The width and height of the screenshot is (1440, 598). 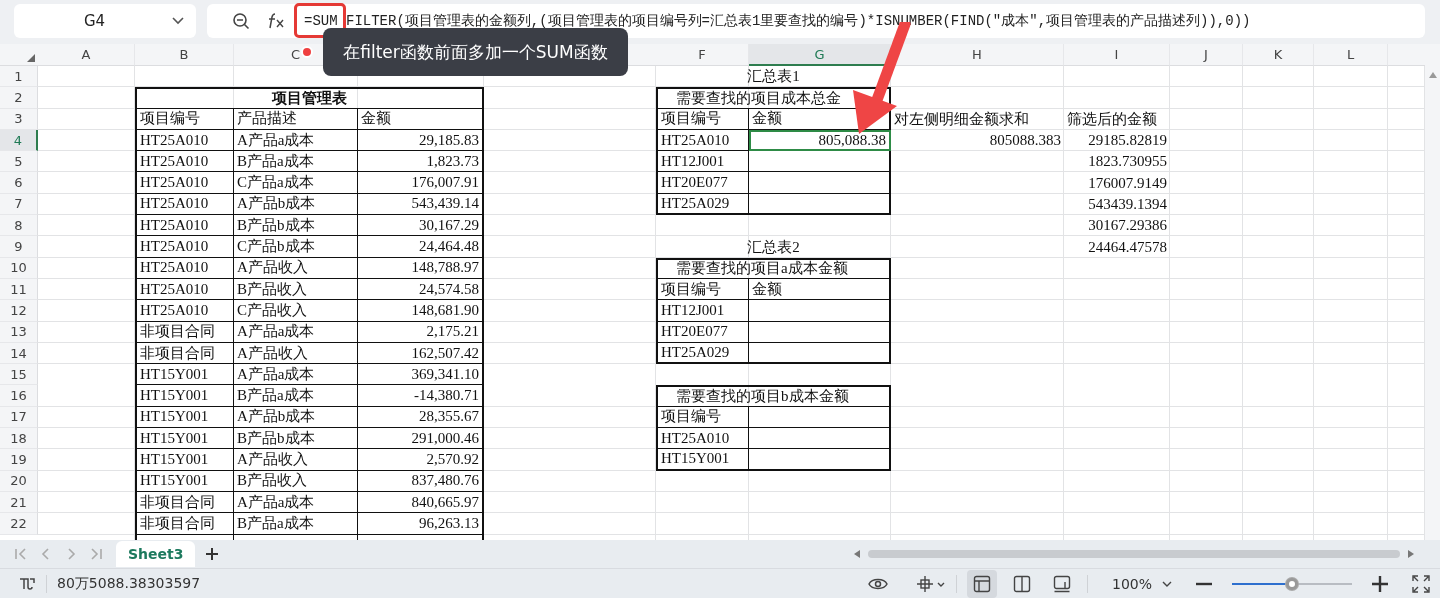 What do you see at coordinates (1432, 75) in the screenshot?
I see `scroll-up-icon` at bounding box center [1432, 75].